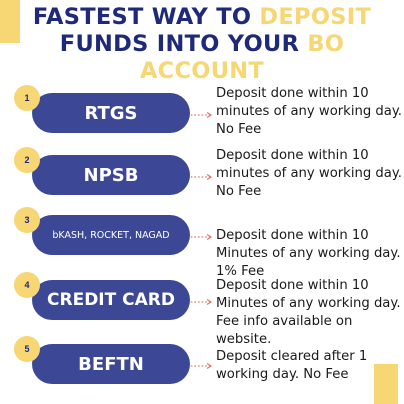  I want to click on method-pill: bKASH, ROCKET, NAGAD, so click(111, 235).